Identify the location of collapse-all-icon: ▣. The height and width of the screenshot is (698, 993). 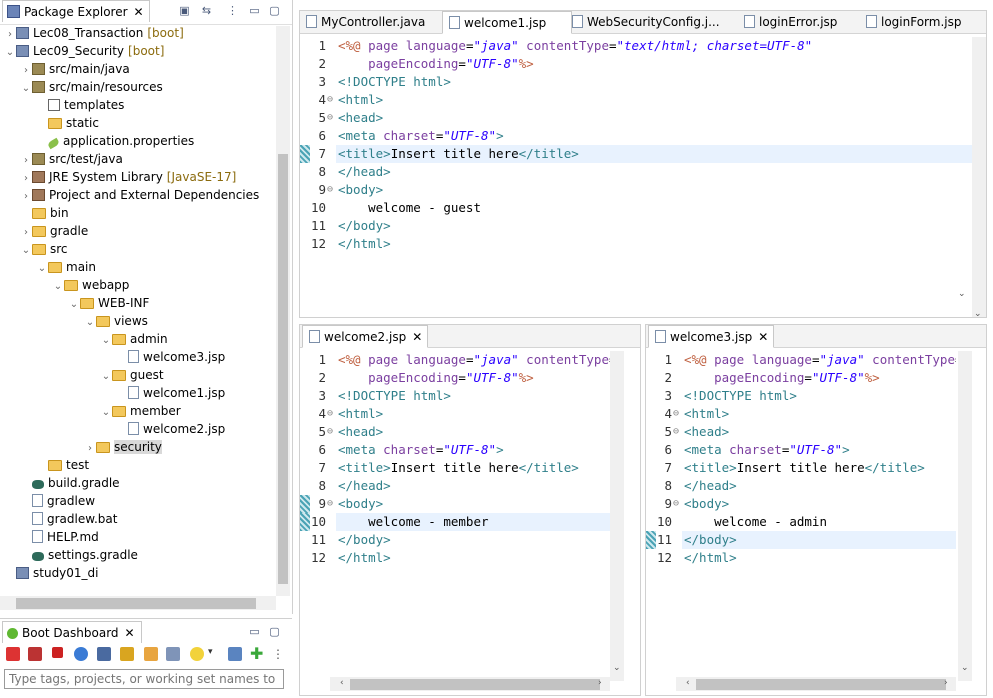
(184, 10).